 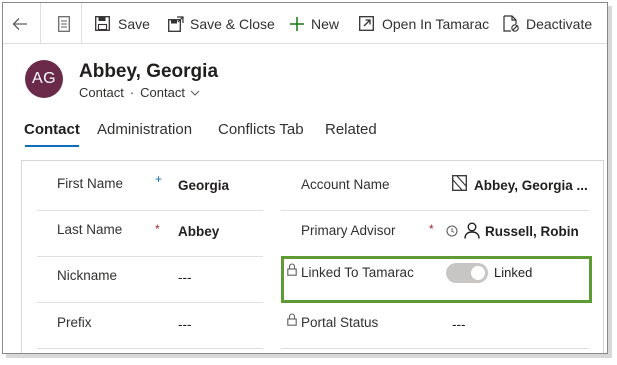 I want to click on open-tamarac-label: Open In Tamarac, so click(x=436, y=23).